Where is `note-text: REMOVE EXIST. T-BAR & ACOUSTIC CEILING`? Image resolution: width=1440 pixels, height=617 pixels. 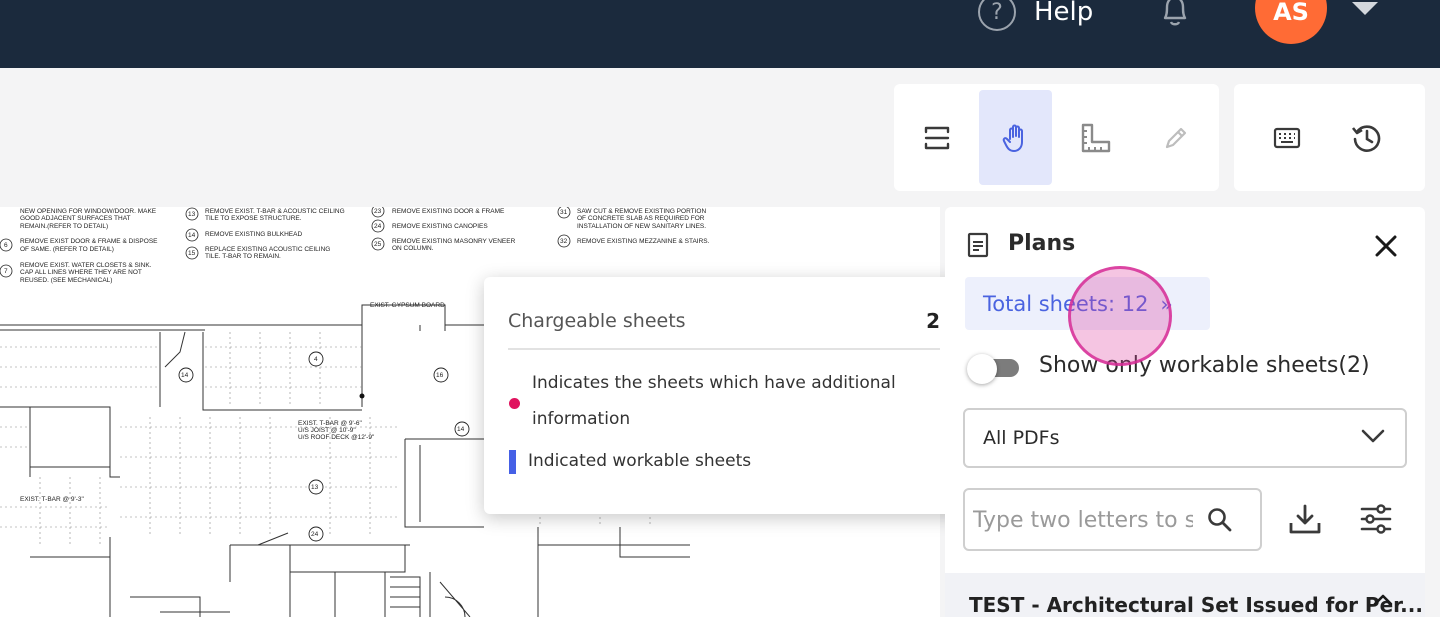
note-text: REMOVE EXIST. T-BAR & ACOUSTIC CEILING is located at coordinates (275, 211).